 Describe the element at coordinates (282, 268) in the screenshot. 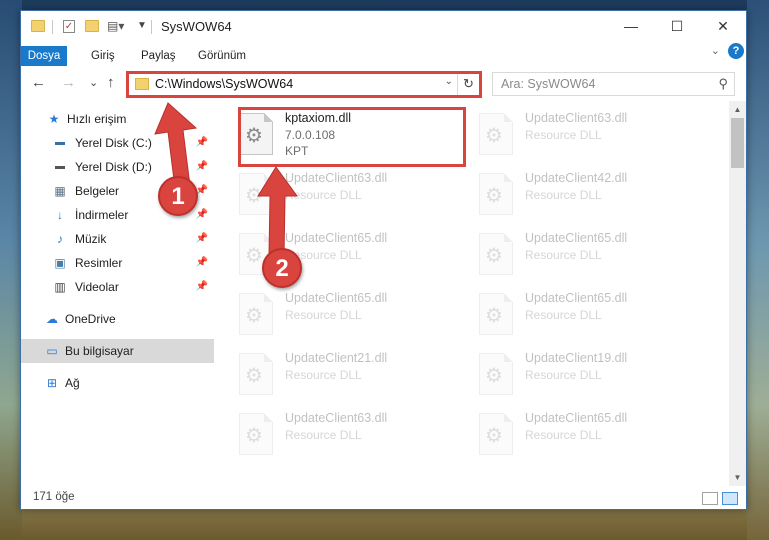

I see `step-2-badge: 2` at that location.